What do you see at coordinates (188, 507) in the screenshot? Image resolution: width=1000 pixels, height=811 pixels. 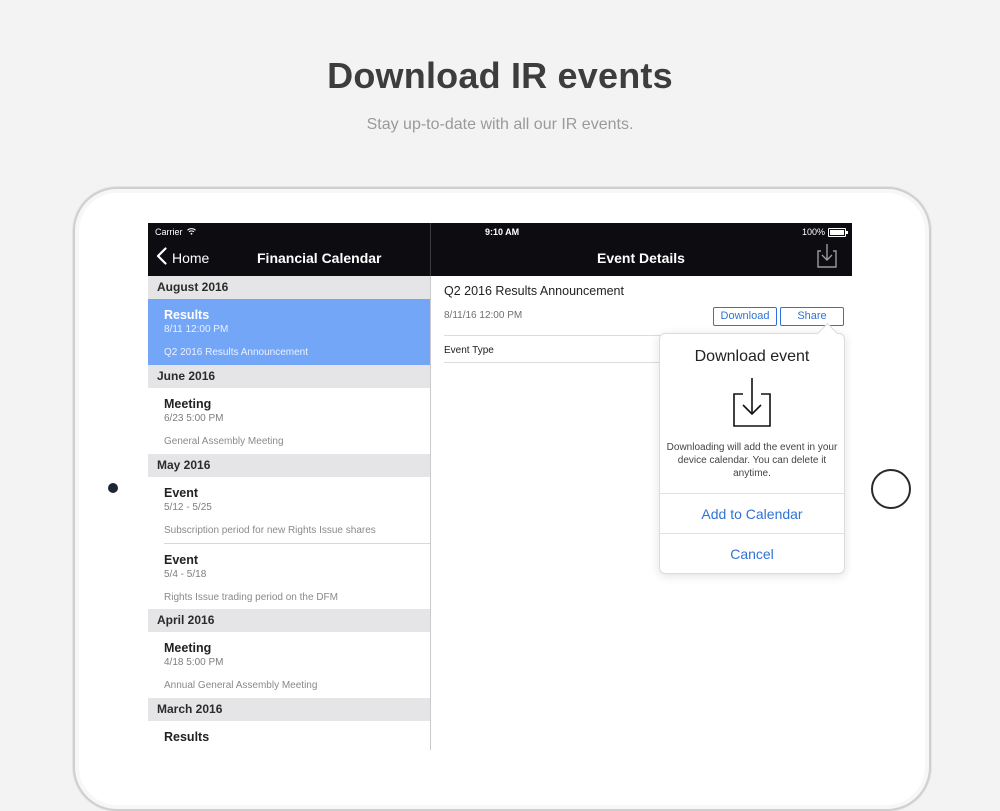 I see `list-item-date: 5/12 - 5/25` at bounding box center [188, 507].